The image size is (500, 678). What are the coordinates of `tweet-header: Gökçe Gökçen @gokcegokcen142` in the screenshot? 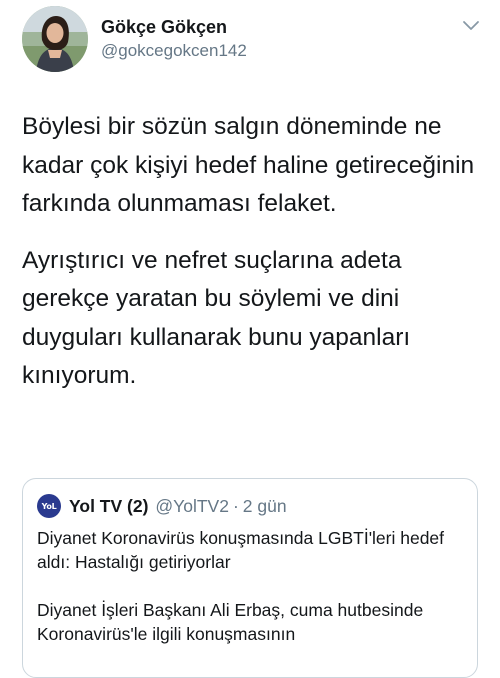 It's located at (252, 40).